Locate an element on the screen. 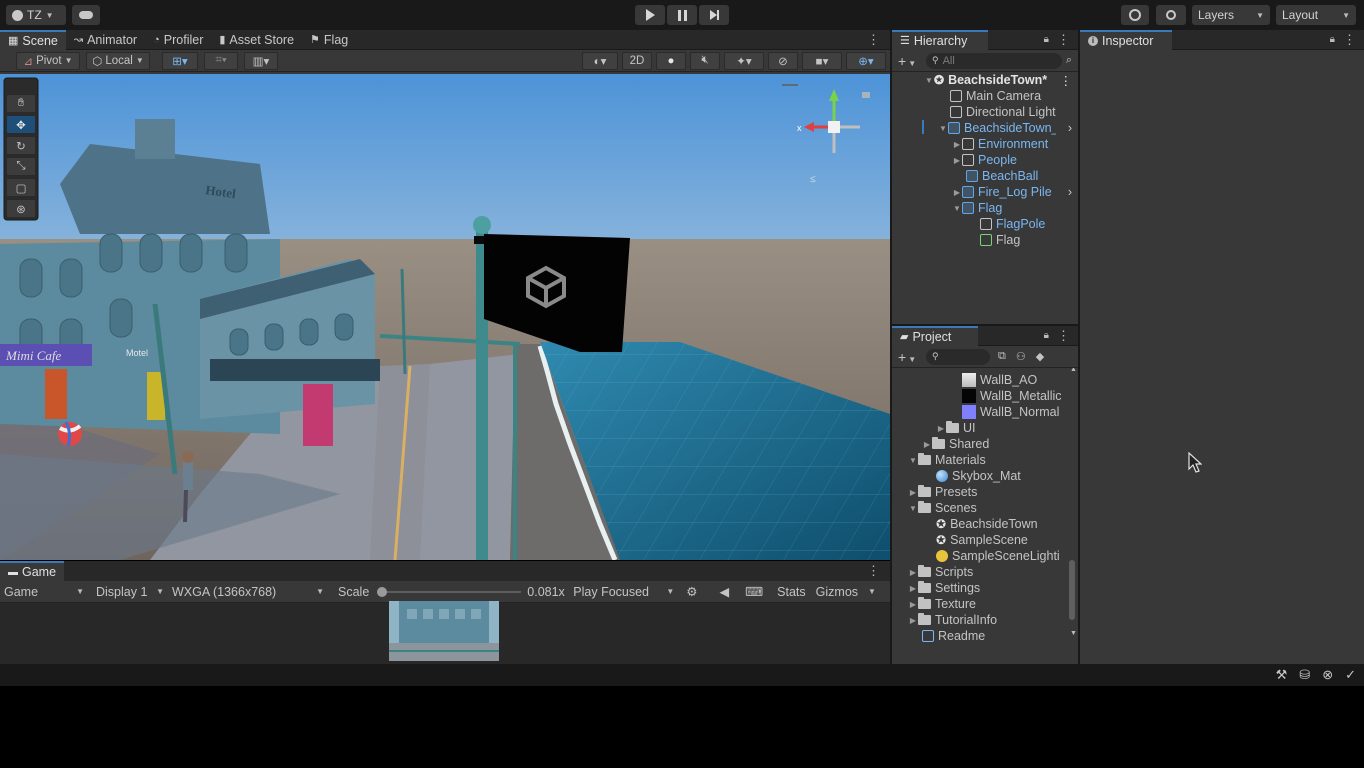 This screenshot has width=1364, height=768. scroll-down-icon: ▼ is located at coordinates (1073, 633).